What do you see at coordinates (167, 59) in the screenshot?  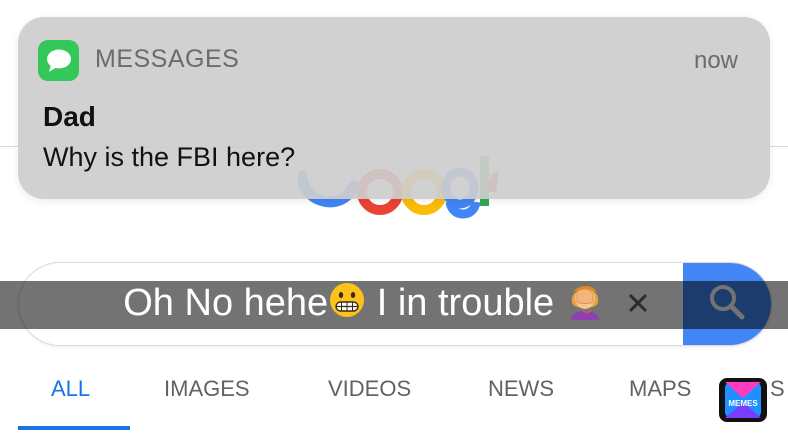 I see `notification-app-name: MESSAGES` at bounding box center [167, 59].